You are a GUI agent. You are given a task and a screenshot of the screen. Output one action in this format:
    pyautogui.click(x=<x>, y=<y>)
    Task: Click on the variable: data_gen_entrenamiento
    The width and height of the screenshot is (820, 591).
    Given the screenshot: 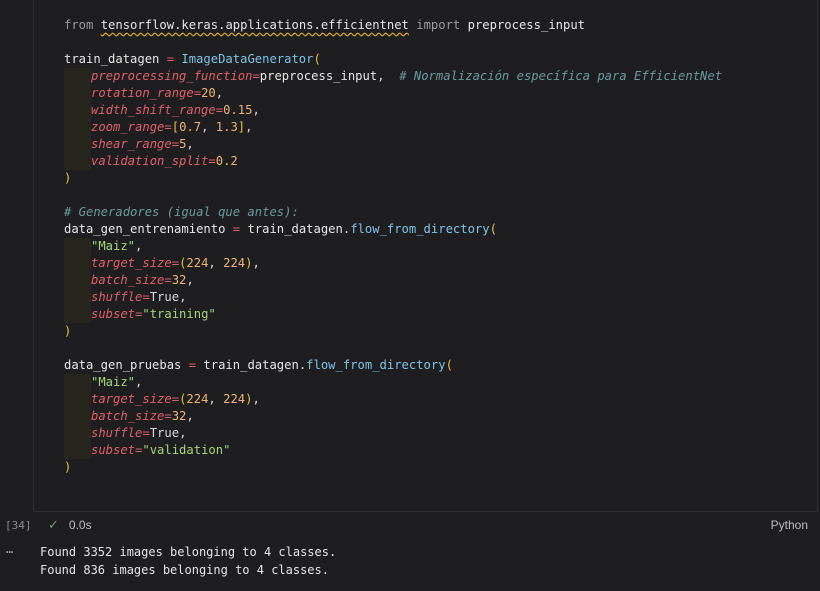 What is the action you would take?
    pyautogui.click(x=145, y=229)
    